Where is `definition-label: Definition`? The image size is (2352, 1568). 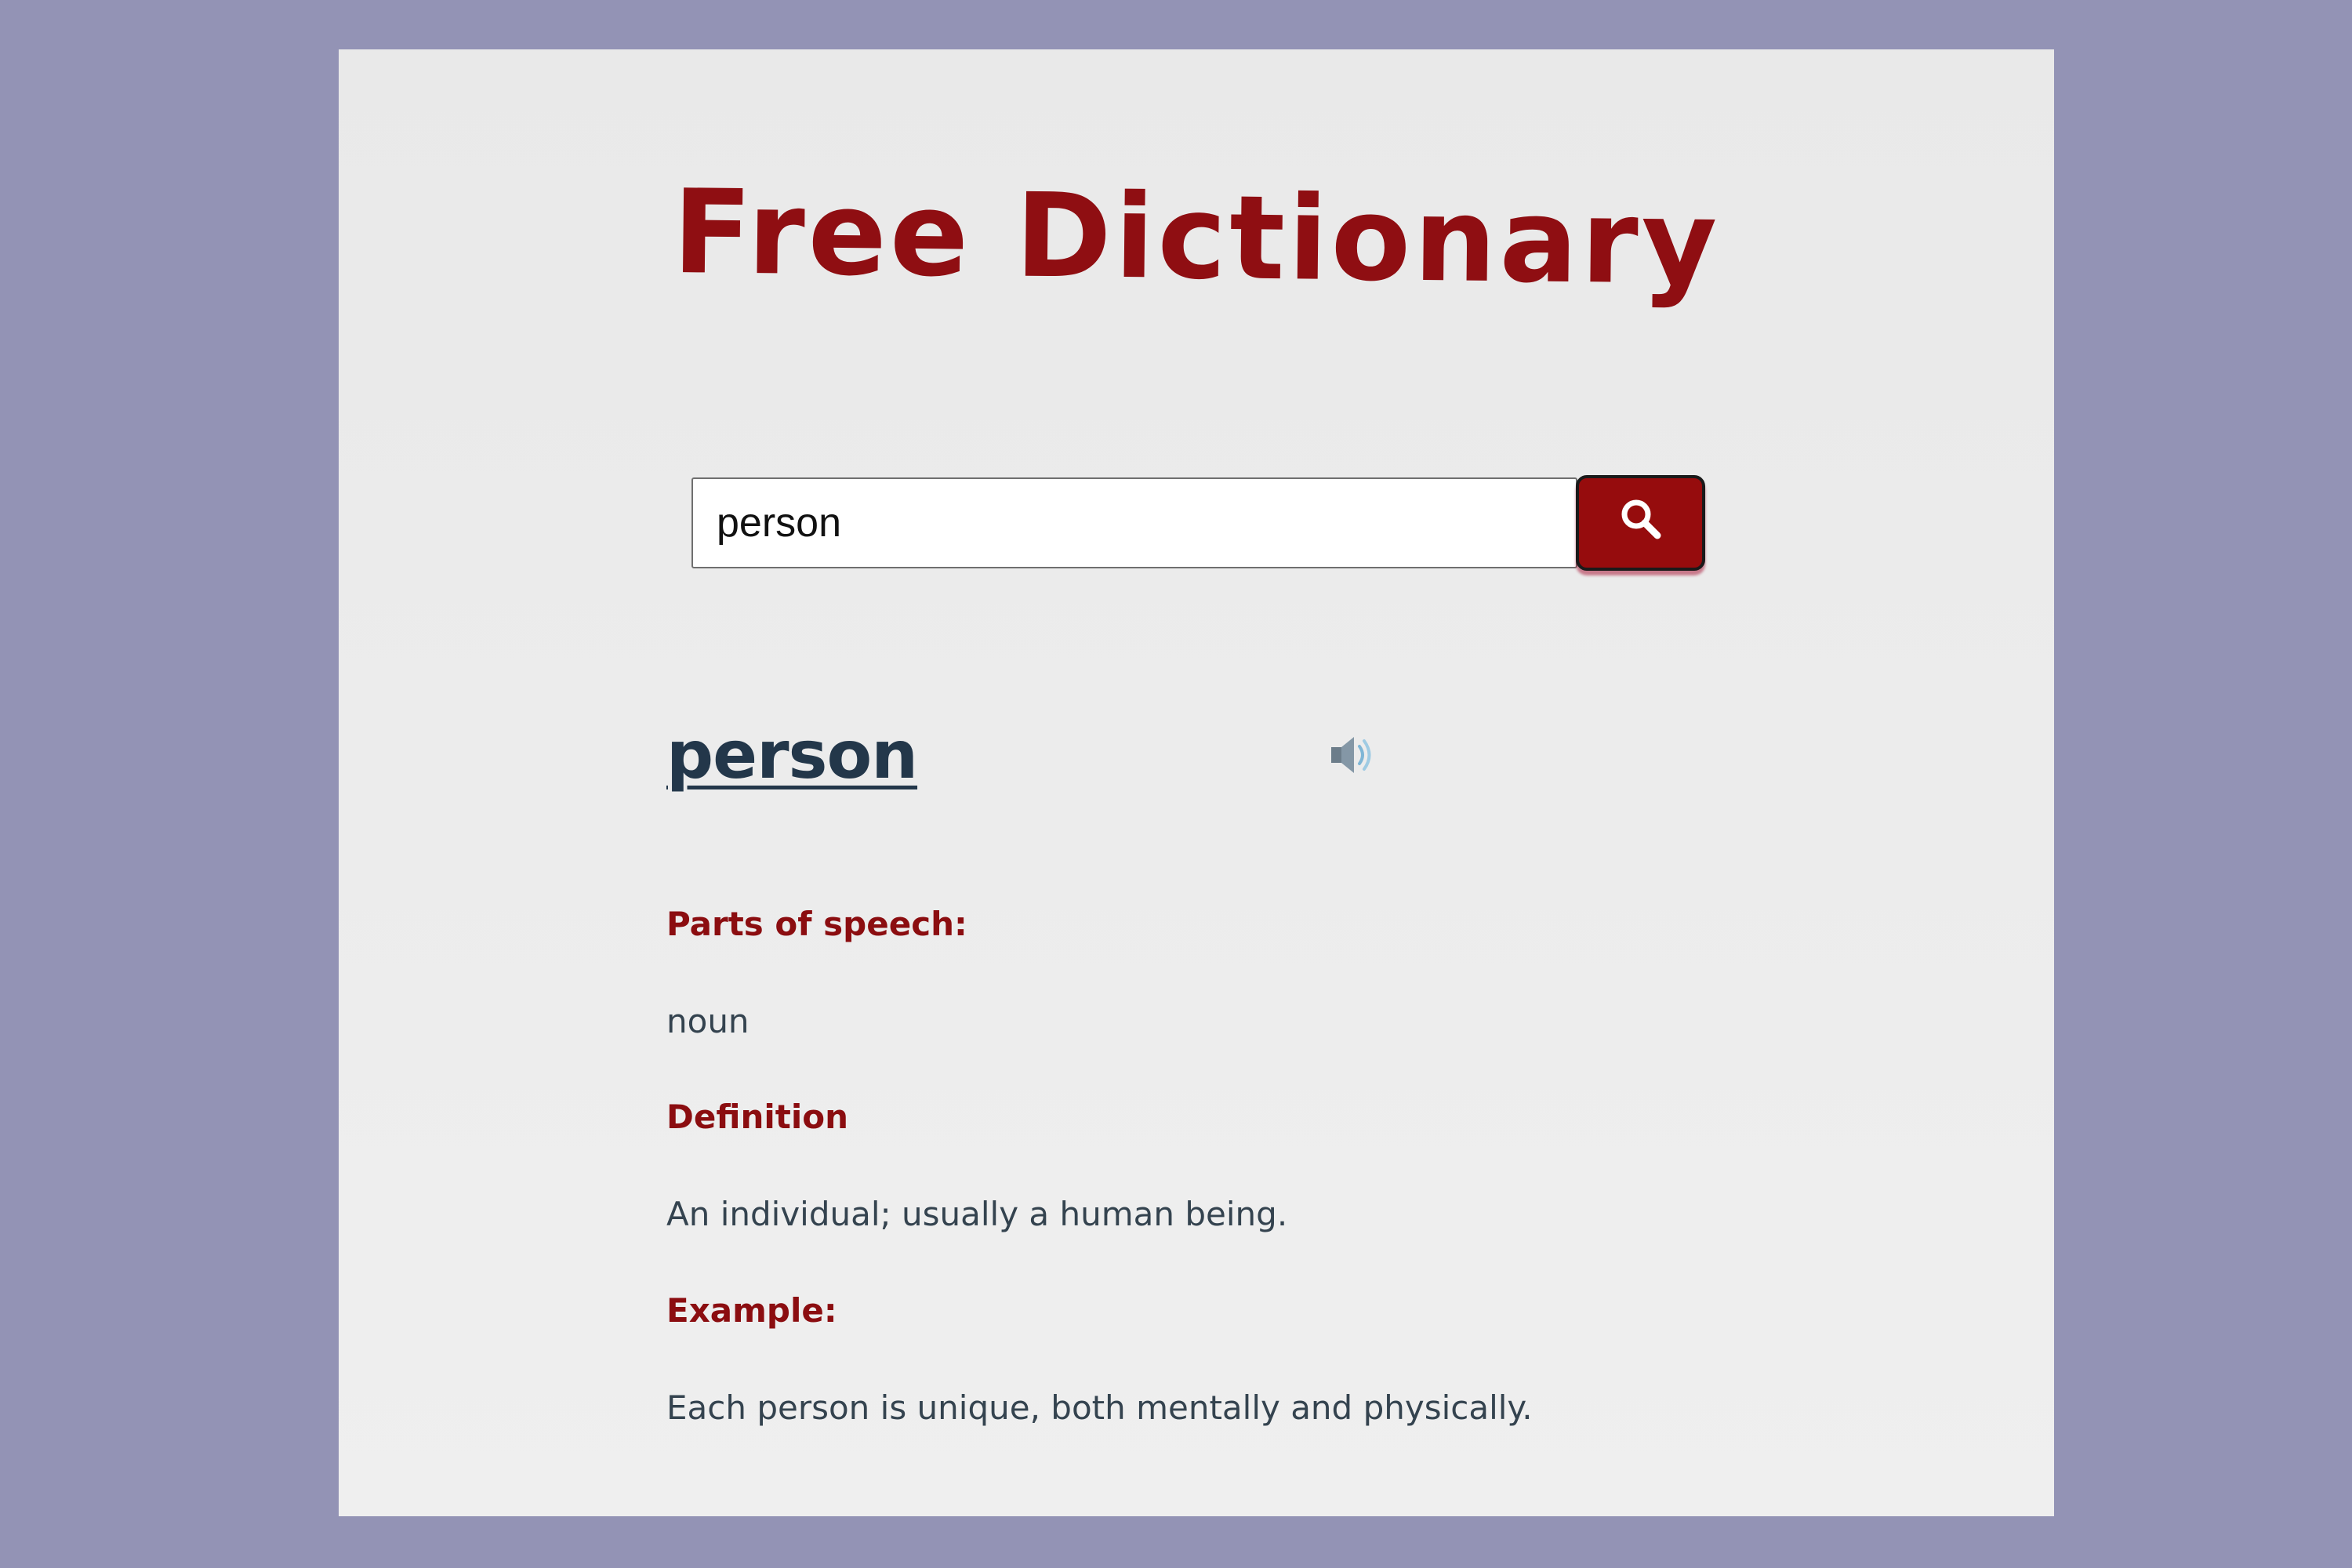
definition-label: Definition is located at coordinates (757, 1117).